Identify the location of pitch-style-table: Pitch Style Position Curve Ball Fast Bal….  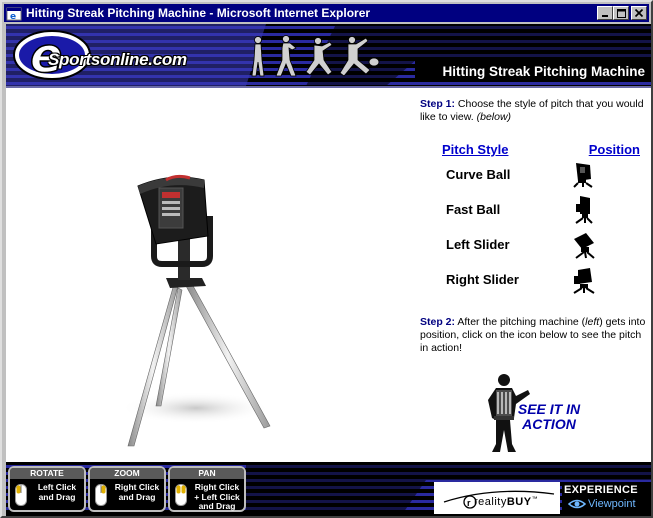
(542, 219).